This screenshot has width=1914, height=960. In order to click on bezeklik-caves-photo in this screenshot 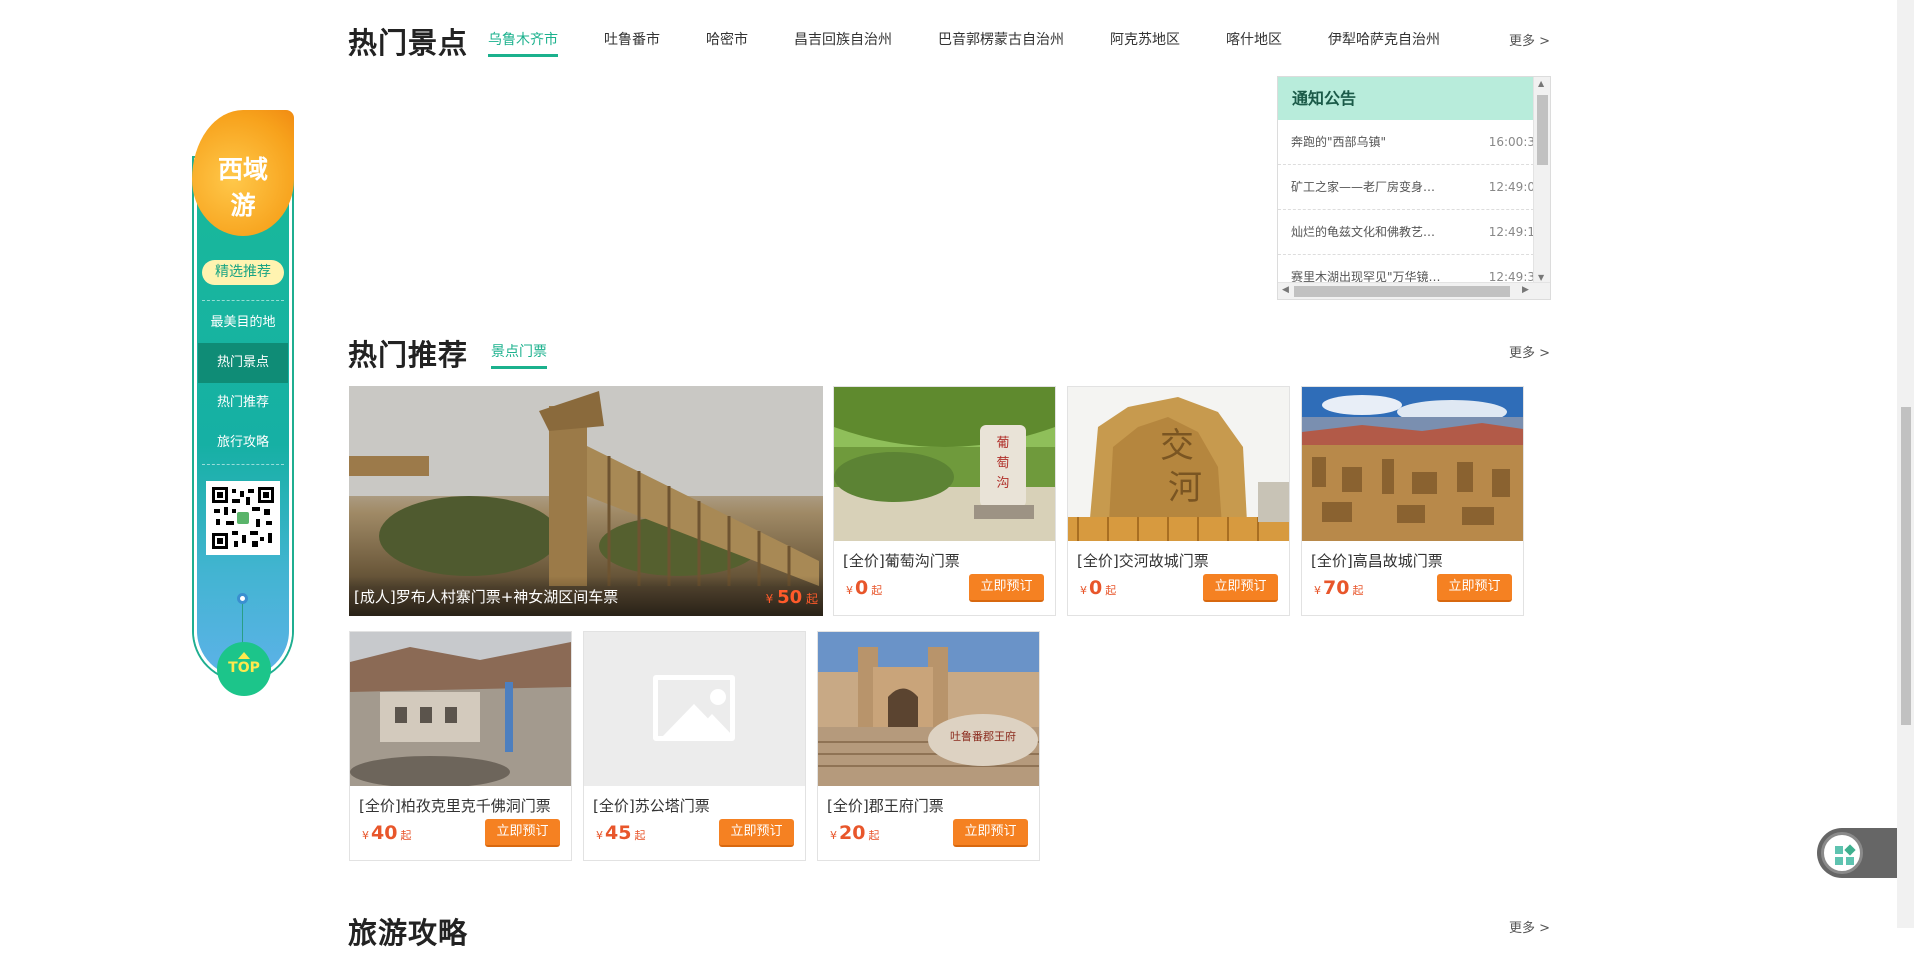, I will do `click(460, 709)`.